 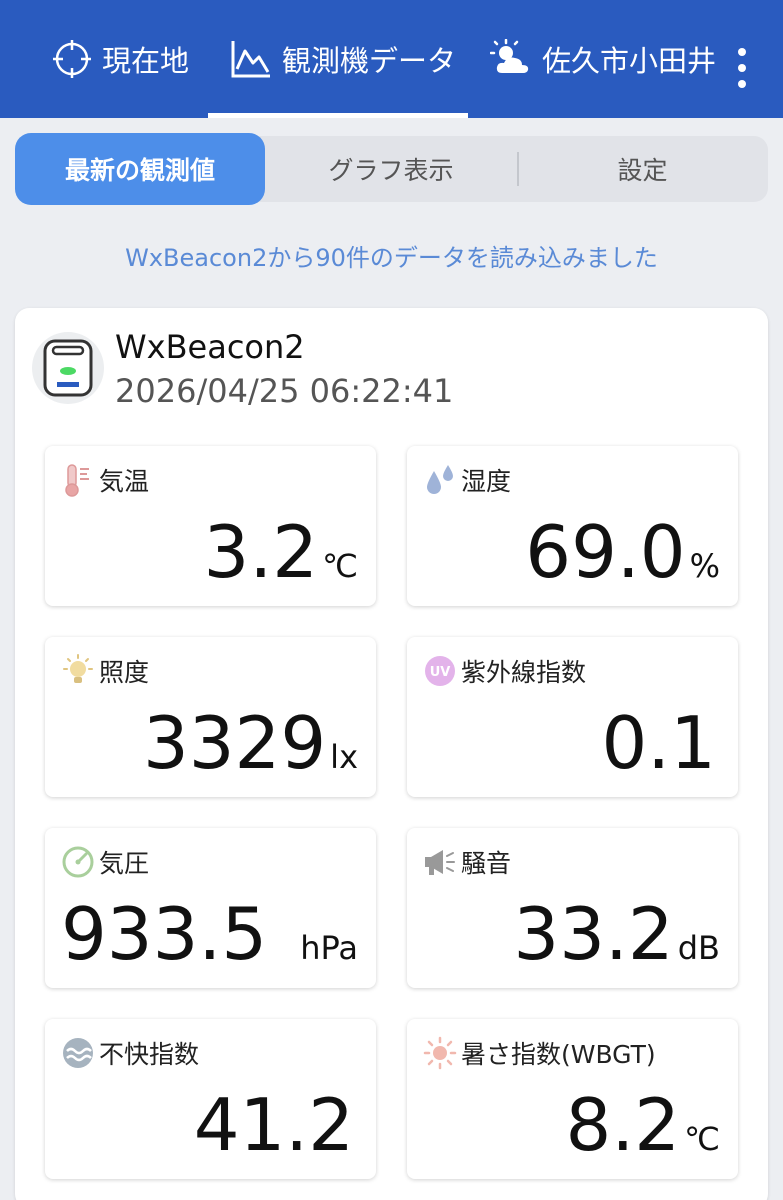 I want to click on segment-settings: 設定, so click(x=642, y=169).